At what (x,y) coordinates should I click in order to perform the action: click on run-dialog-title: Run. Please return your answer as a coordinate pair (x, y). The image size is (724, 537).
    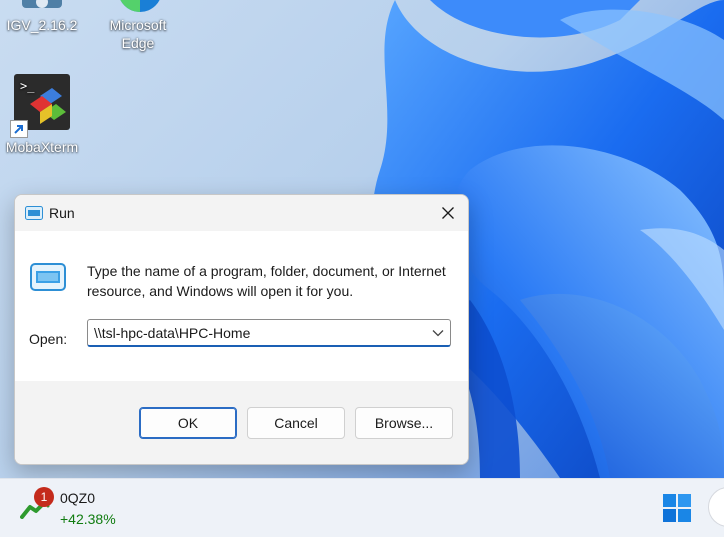
    Looking at the image, I should click on (62, 213).